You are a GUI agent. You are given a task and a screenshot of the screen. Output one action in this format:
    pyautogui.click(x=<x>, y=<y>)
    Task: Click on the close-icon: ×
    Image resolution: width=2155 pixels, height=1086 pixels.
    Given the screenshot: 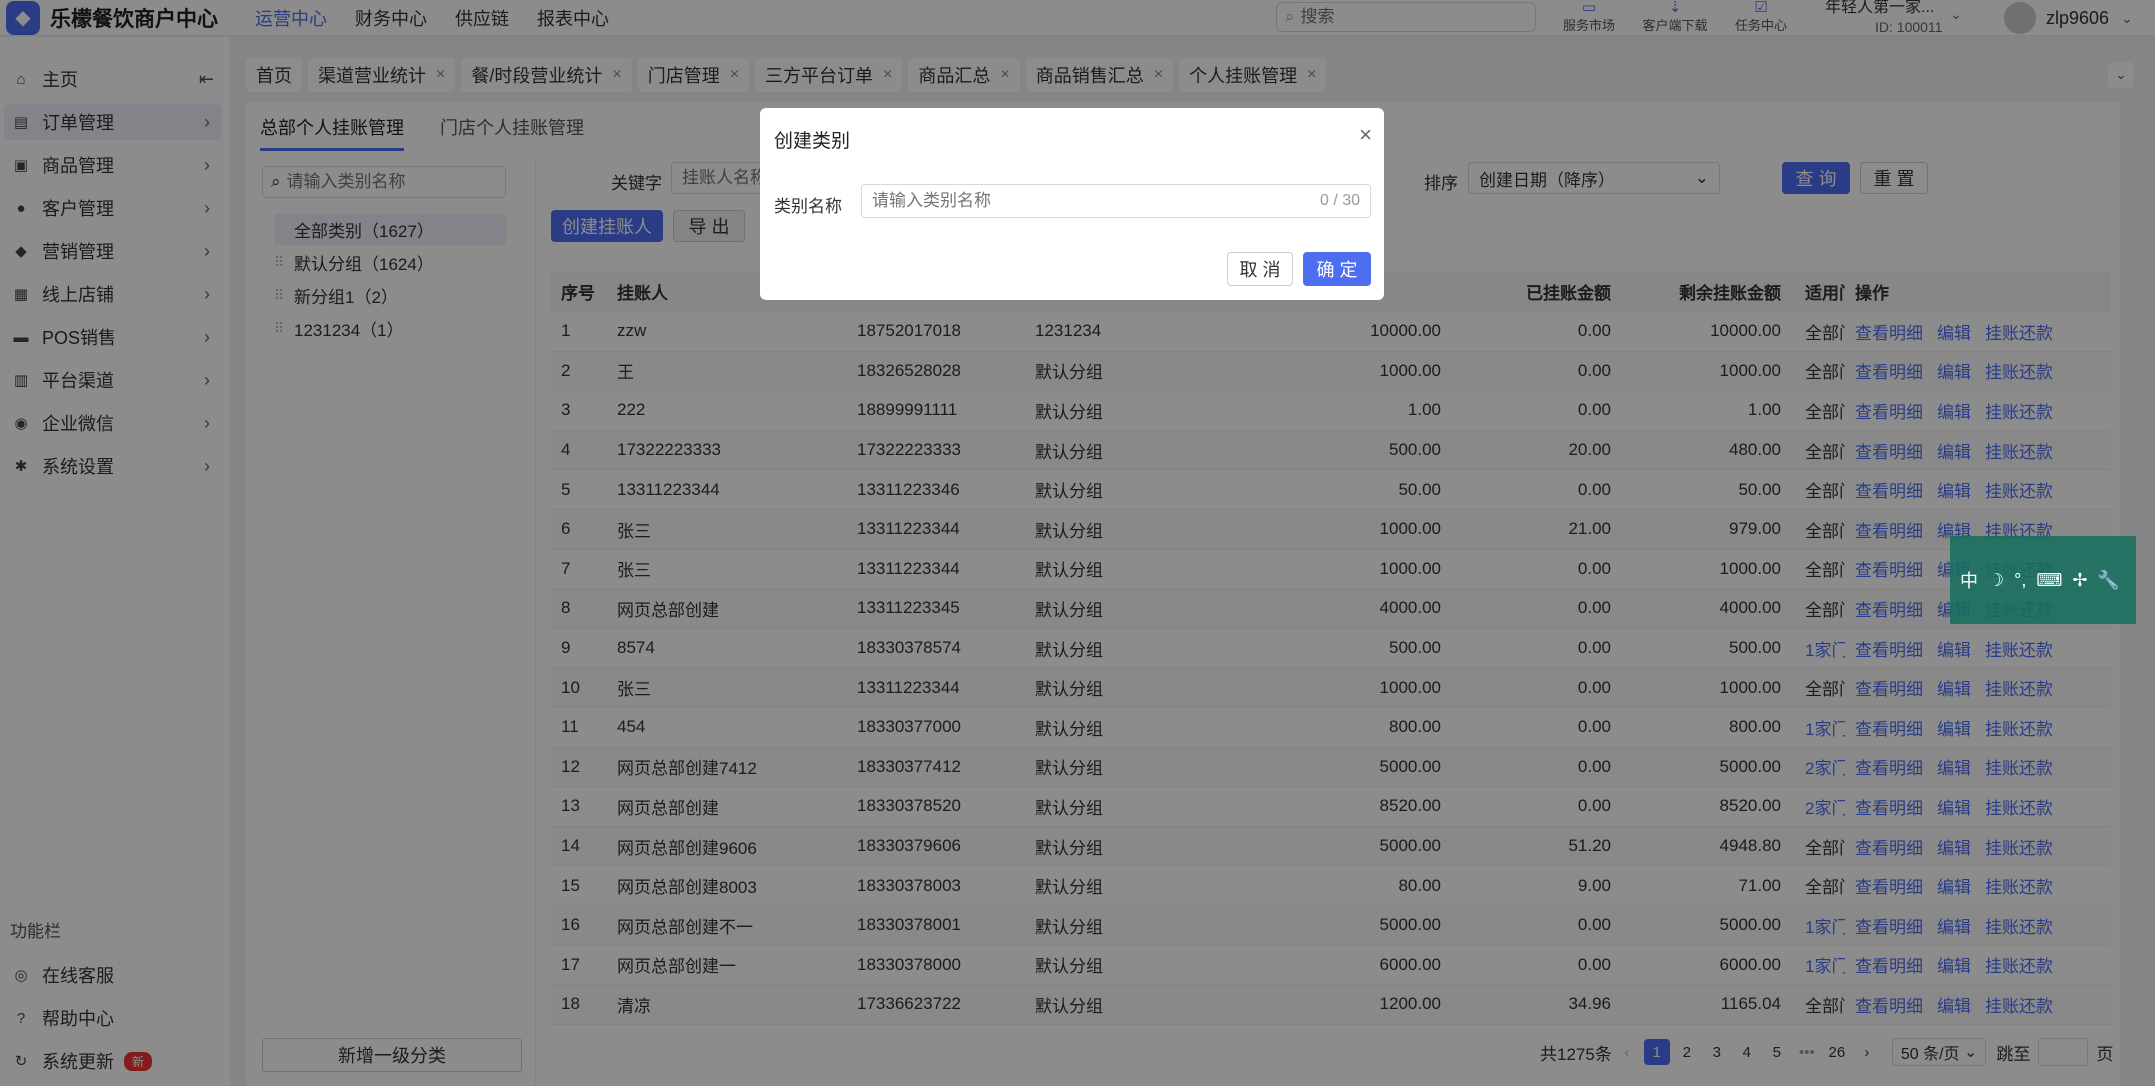 What is the action you would take?
    pyautogui.click(x=1365, y=135)
    